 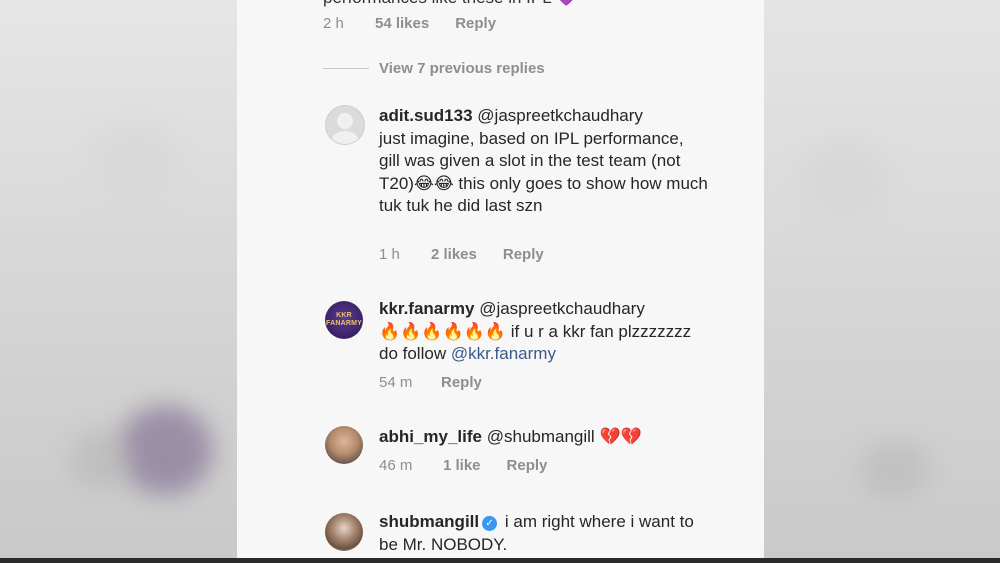 What do you see at coordinates (620, 436) in the screenshot?
I see `comment-text: 💔💔` at bounding box center [620, 436].